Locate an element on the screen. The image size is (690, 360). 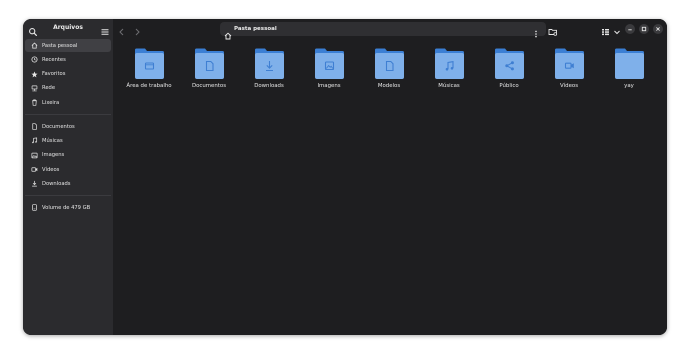
sidebar-item-volume: Volume de 479 GB is located at coordinates (68, 207).